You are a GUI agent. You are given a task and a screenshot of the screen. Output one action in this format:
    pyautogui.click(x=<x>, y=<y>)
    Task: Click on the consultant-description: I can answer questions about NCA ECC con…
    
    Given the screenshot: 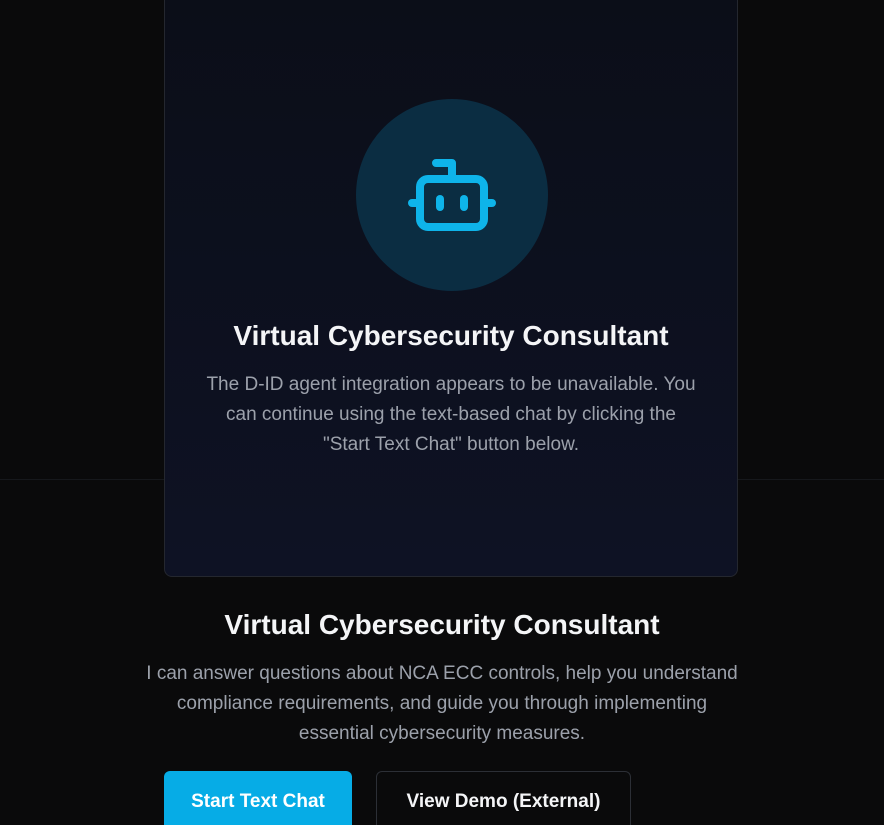 What is the action you would take?
    pyautogui.click(x=442, y=703)
    